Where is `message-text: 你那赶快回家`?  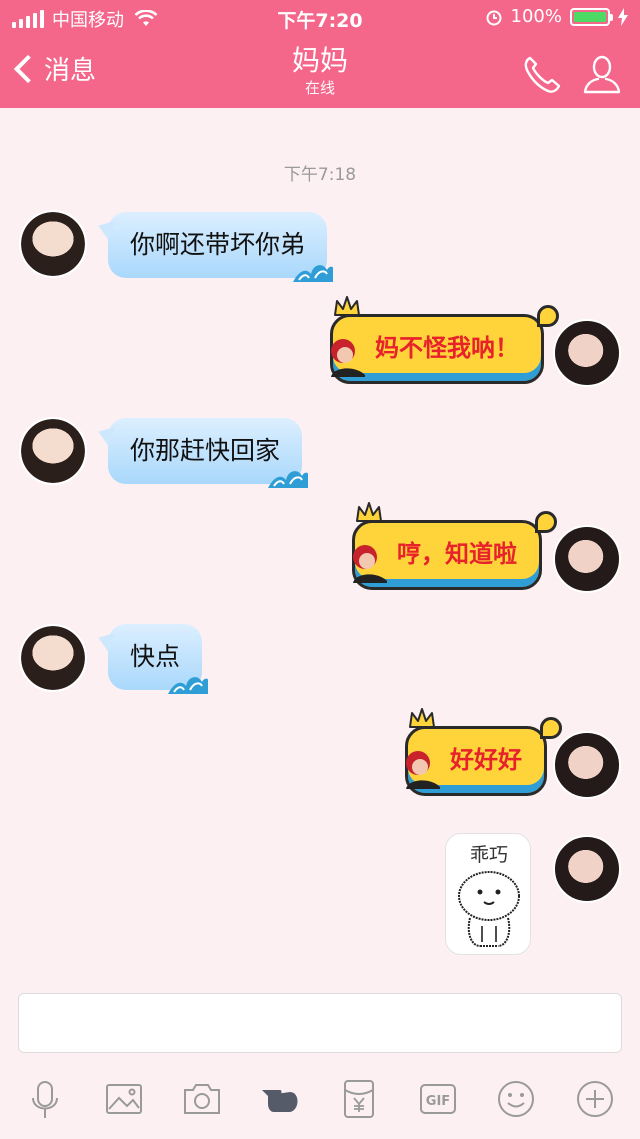
message-text: 你那赶快回家 is located at coordinates (205, 450).